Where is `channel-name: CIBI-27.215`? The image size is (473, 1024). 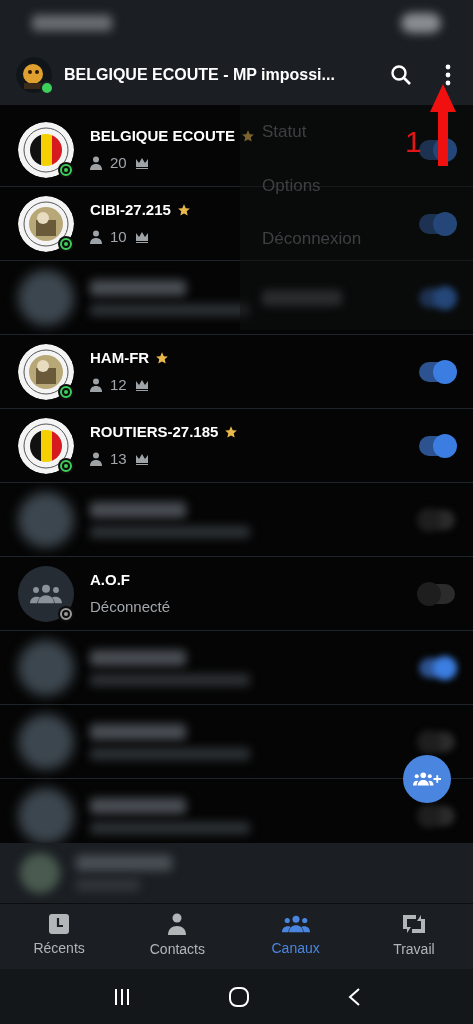
channel-name: CIBI-27.215 is located at coordinates (130, 210).